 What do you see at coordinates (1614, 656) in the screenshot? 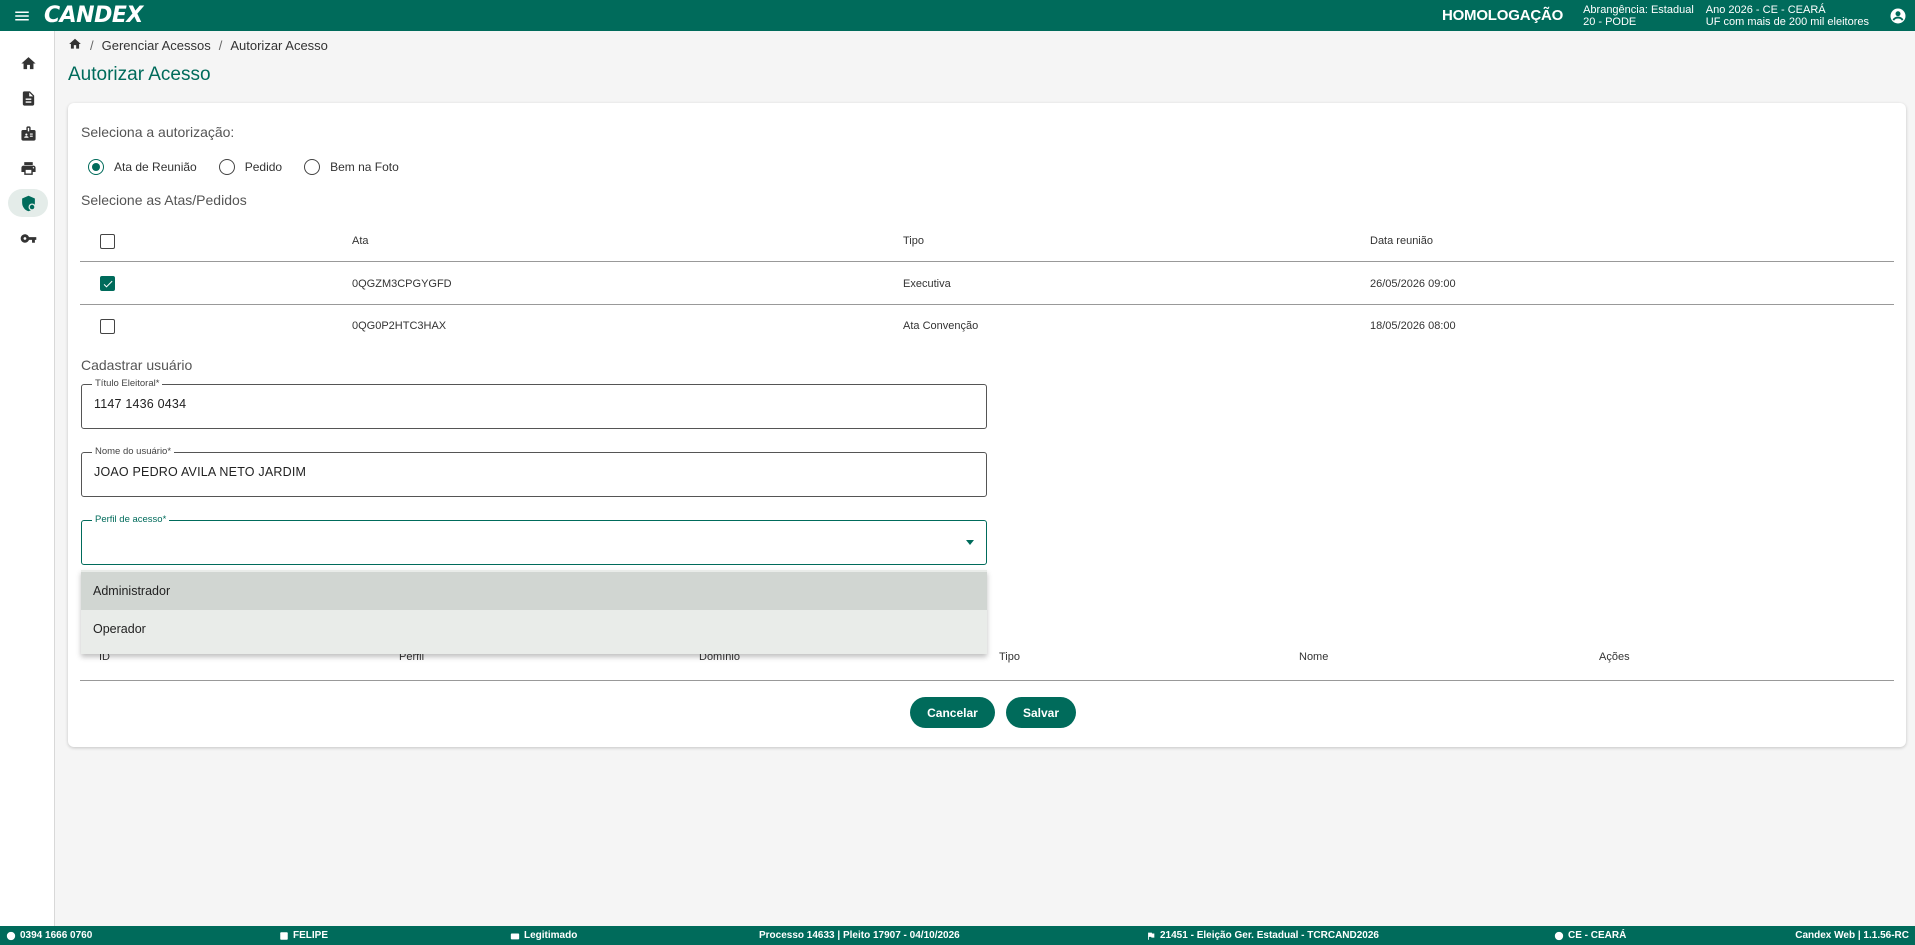
I see `column-header-acoes: Ações` at bounding box center [1614, 656].